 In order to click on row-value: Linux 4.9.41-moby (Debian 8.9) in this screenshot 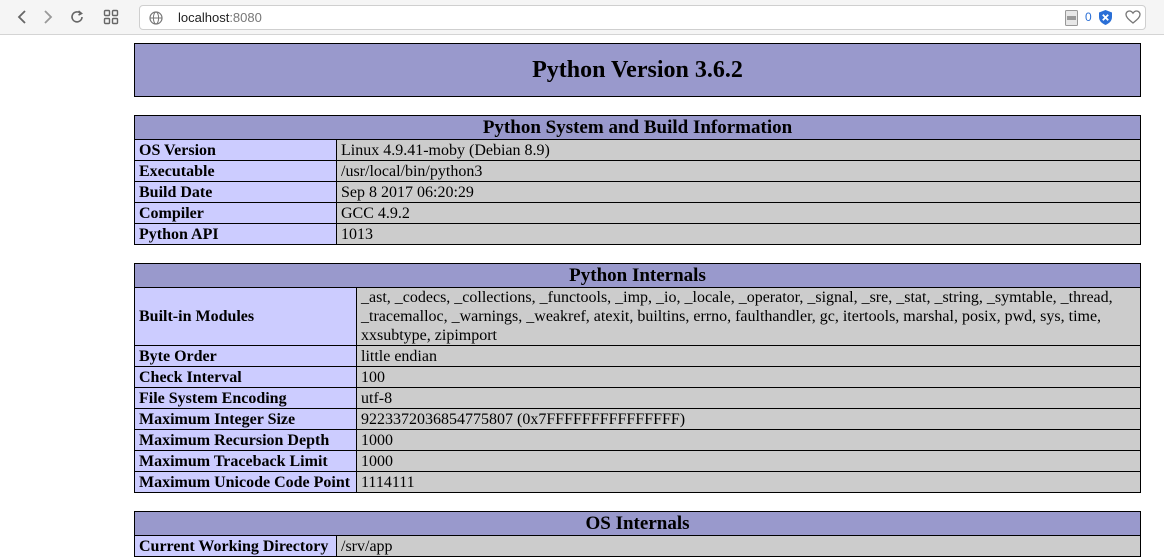, I will do `click(738, 150)`.